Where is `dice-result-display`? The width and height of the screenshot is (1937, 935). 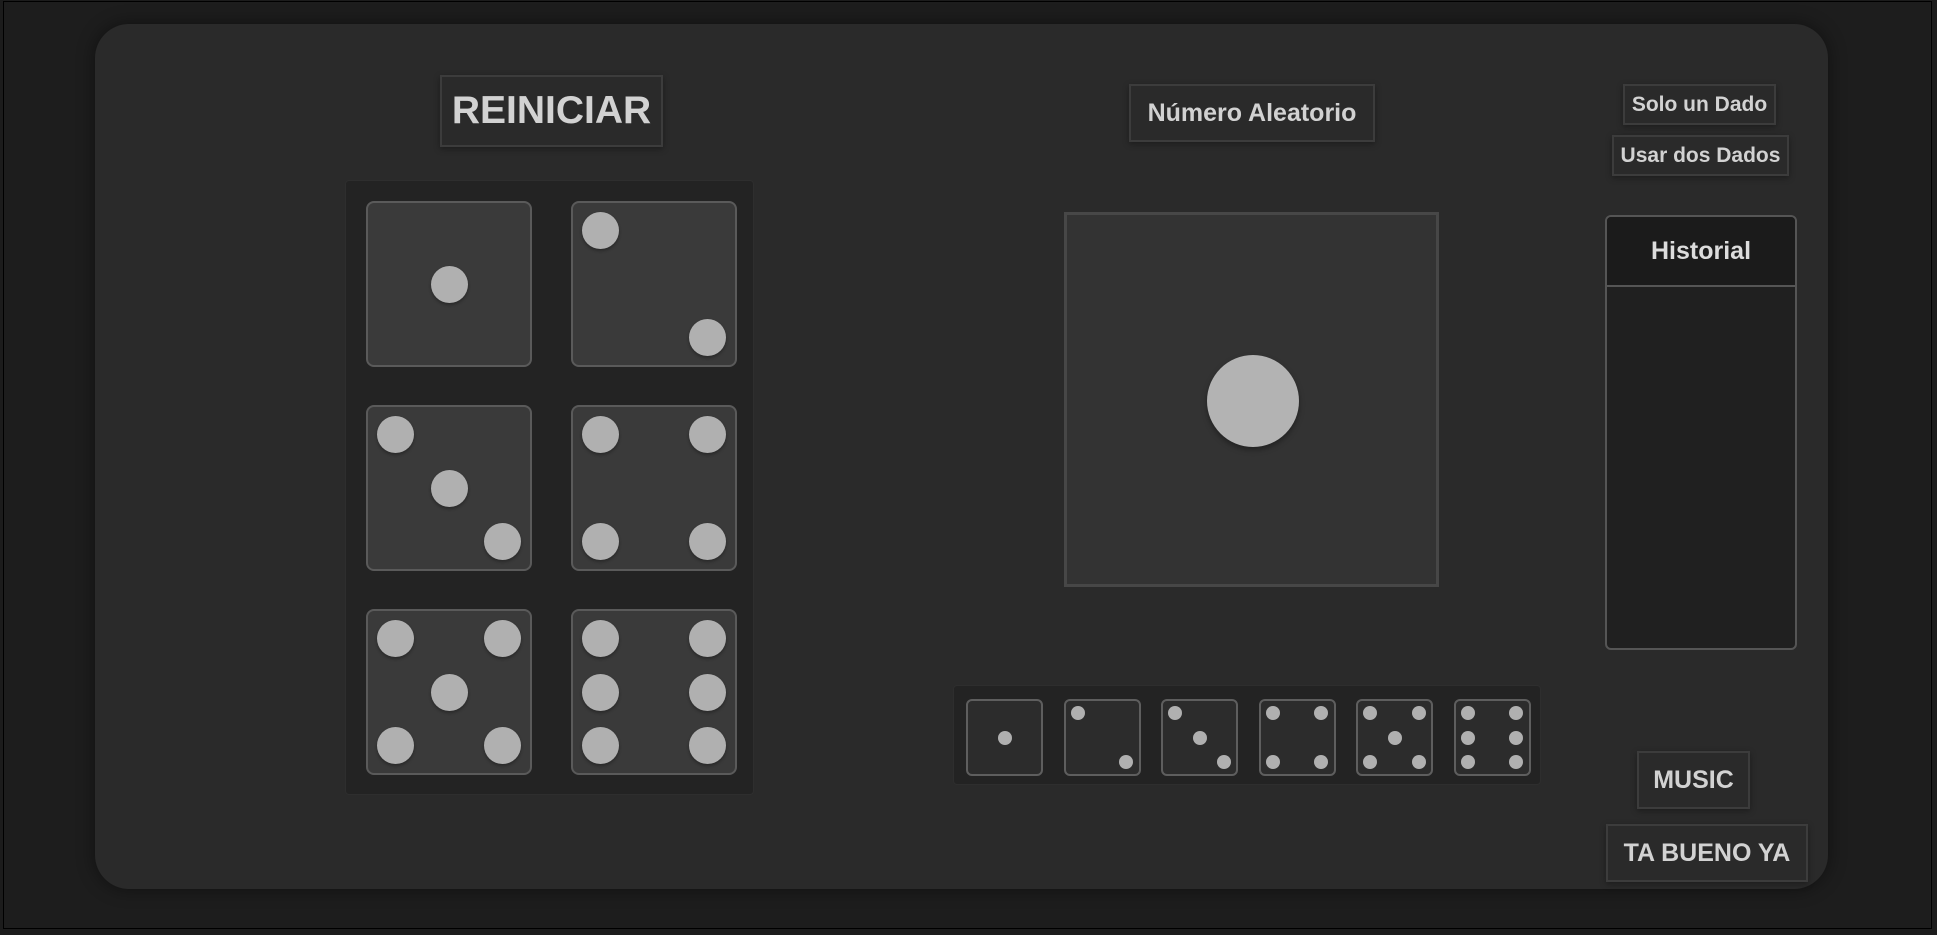 dice-result-display is located at coordinates (1251, 399).